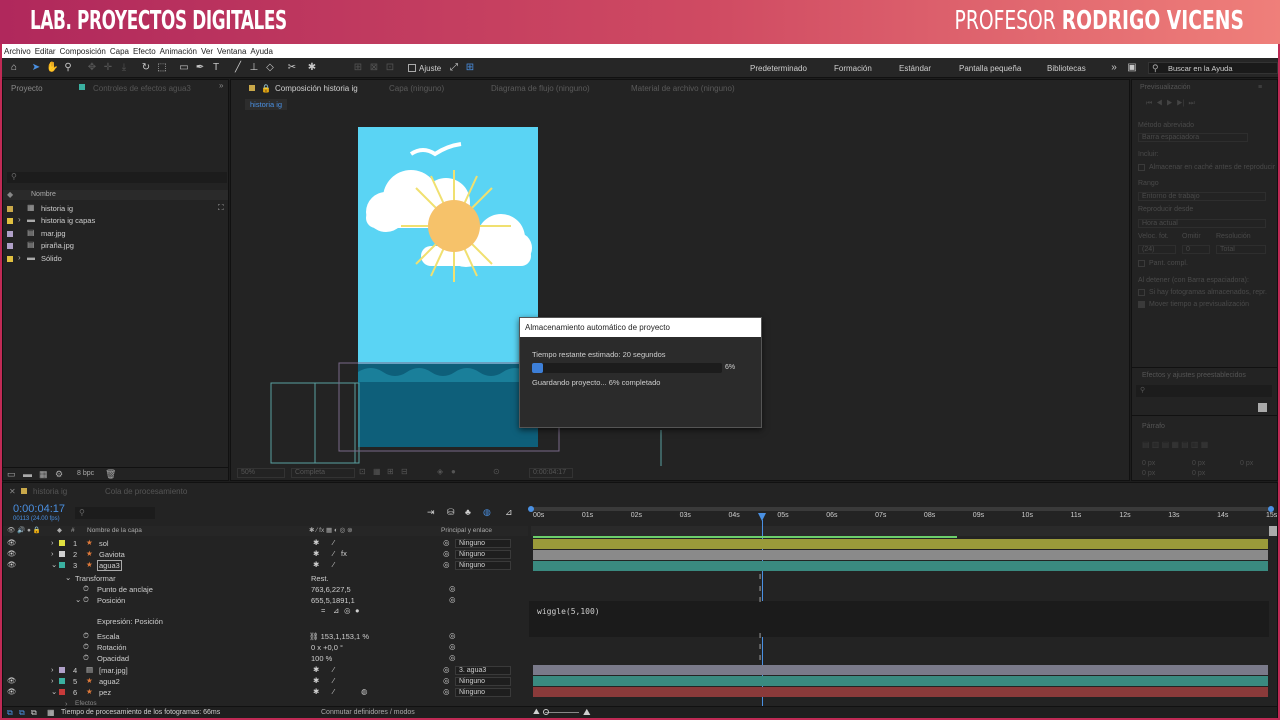 The width and height of the screenshot is (1280, 720). Describe the element at coordinates (327, 647) in the screenshot. I see `rotation-value: 0 x +0,0 °` at that location.